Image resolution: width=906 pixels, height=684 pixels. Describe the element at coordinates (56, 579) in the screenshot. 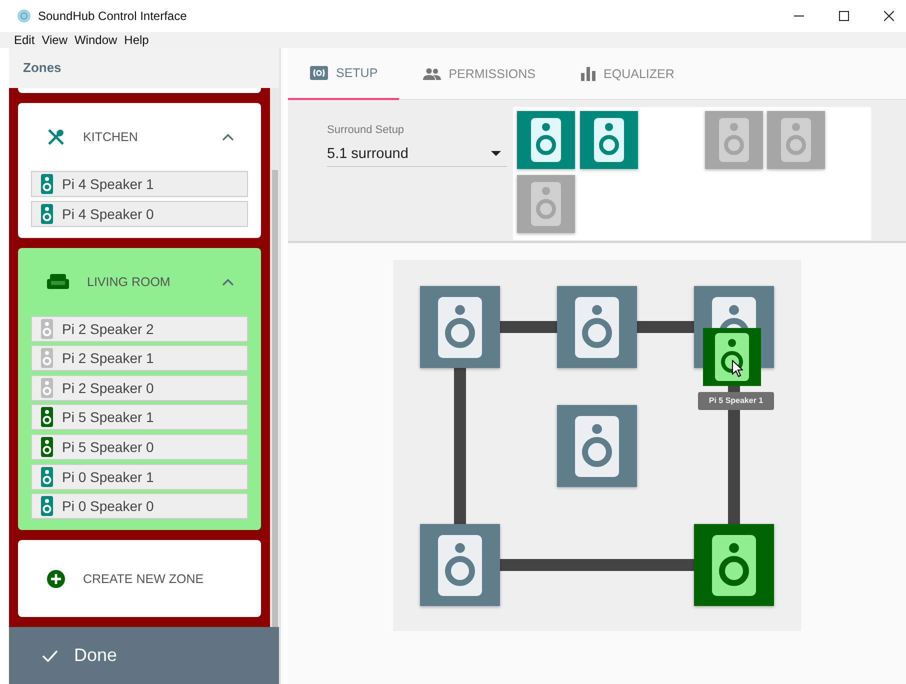

I see `add-icon` at that location.